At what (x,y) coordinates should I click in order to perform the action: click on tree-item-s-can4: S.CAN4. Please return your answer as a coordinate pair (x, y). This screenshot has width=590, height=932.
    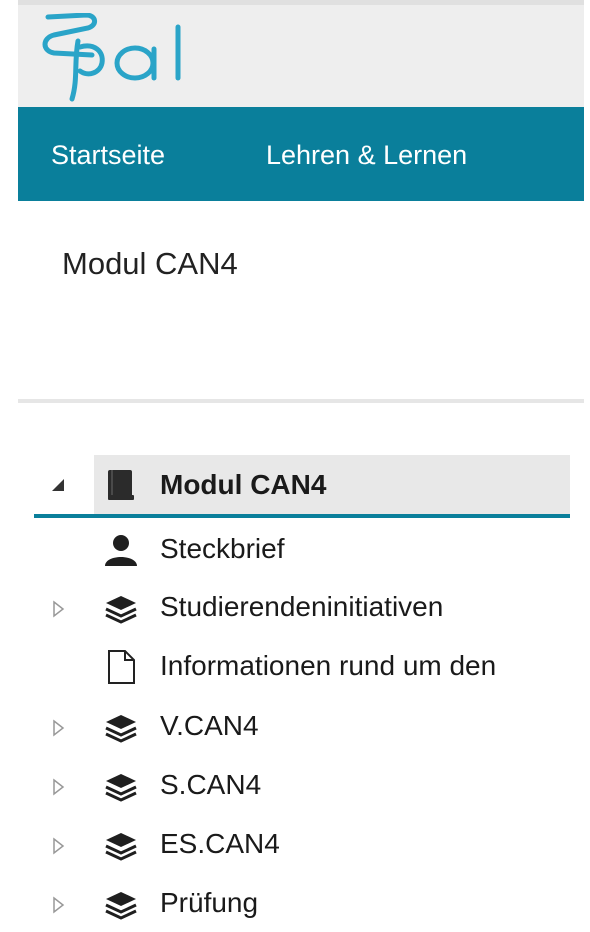
    Looking at the image, I should click on (295, 786).